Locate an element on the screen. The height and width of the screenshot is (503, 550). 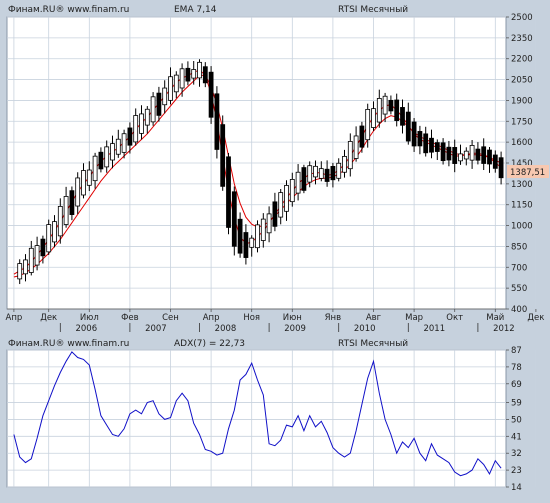
adx-y-tick-label: 32 is located at coordinates (516, 454).